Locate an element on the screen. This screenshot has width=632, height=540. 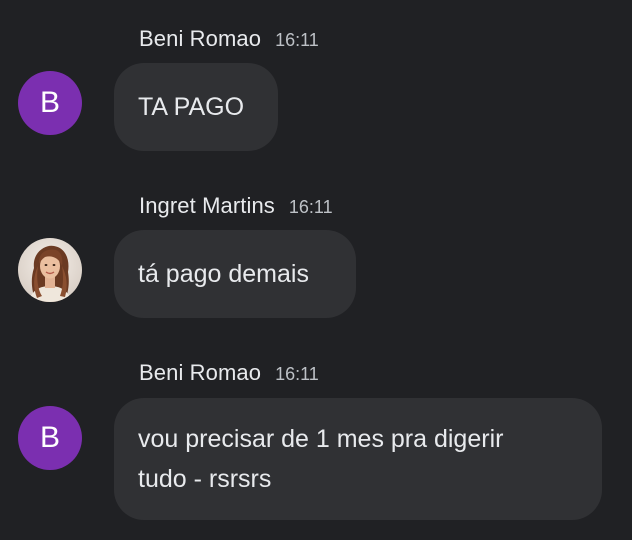
message-bubble: tá pago demais is located at coordinates (235, 274).